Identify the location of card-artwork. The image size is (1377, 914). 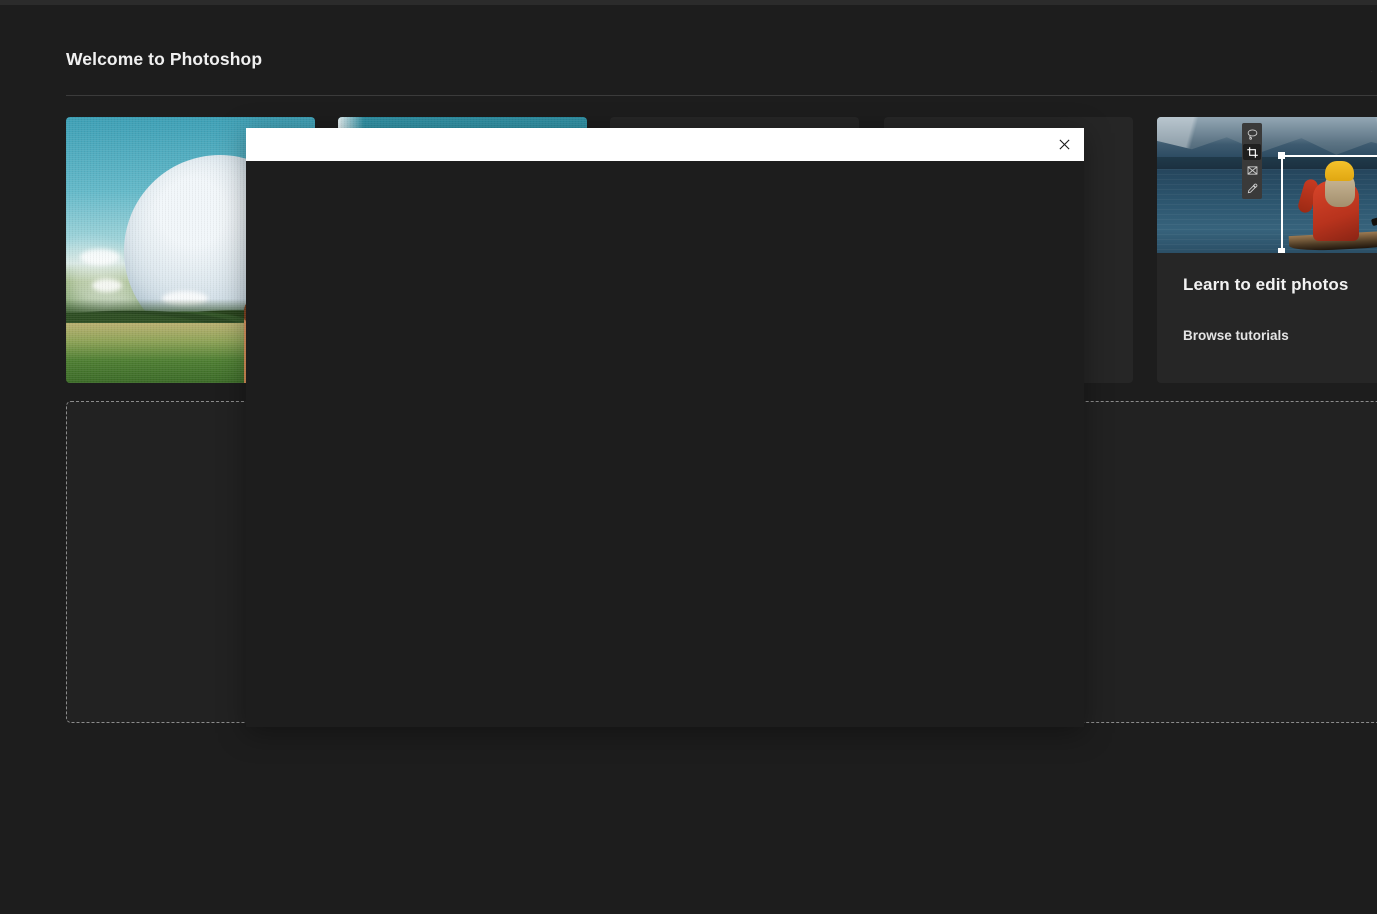
(1267, 185).